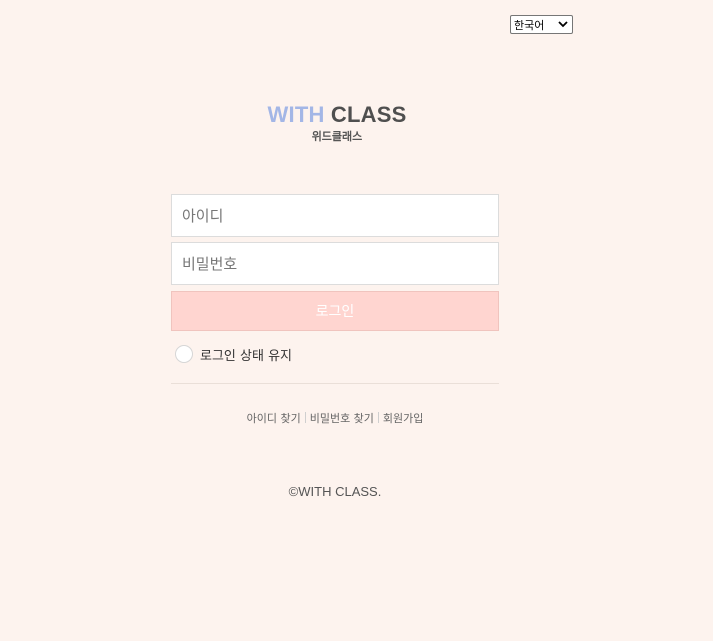 This screenshot has width=713, height=641. I want to click on divider, so click(335, 383).